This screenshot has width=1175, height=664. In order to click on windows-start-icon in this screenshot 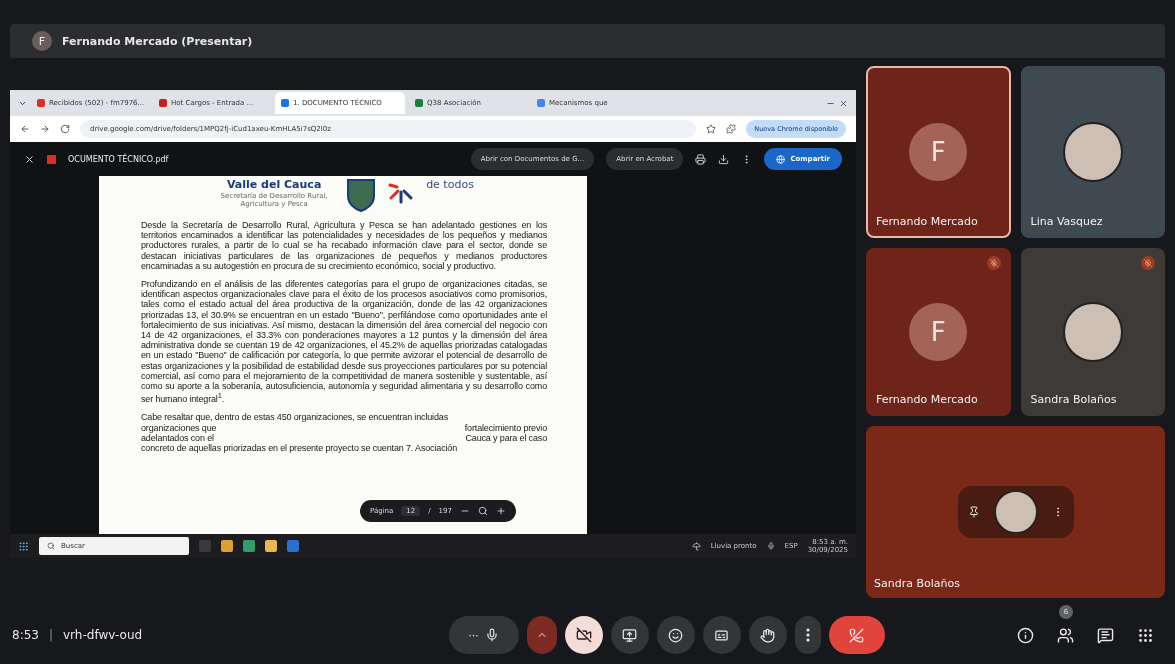, I will do `click(23, 546)`.